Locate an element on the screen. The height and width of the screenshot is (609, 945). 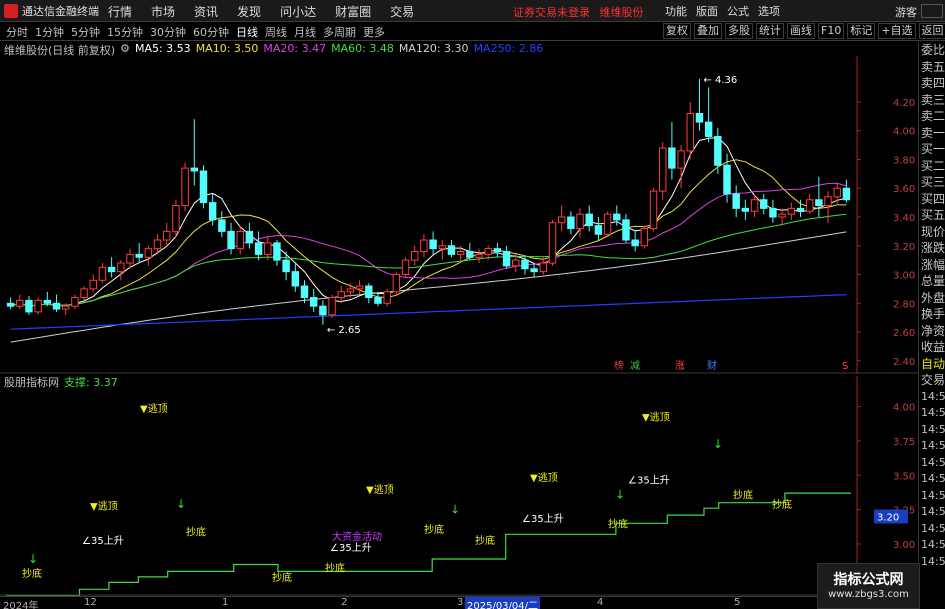
panel-row: 涨跌 is located at coordinates (933, 248).